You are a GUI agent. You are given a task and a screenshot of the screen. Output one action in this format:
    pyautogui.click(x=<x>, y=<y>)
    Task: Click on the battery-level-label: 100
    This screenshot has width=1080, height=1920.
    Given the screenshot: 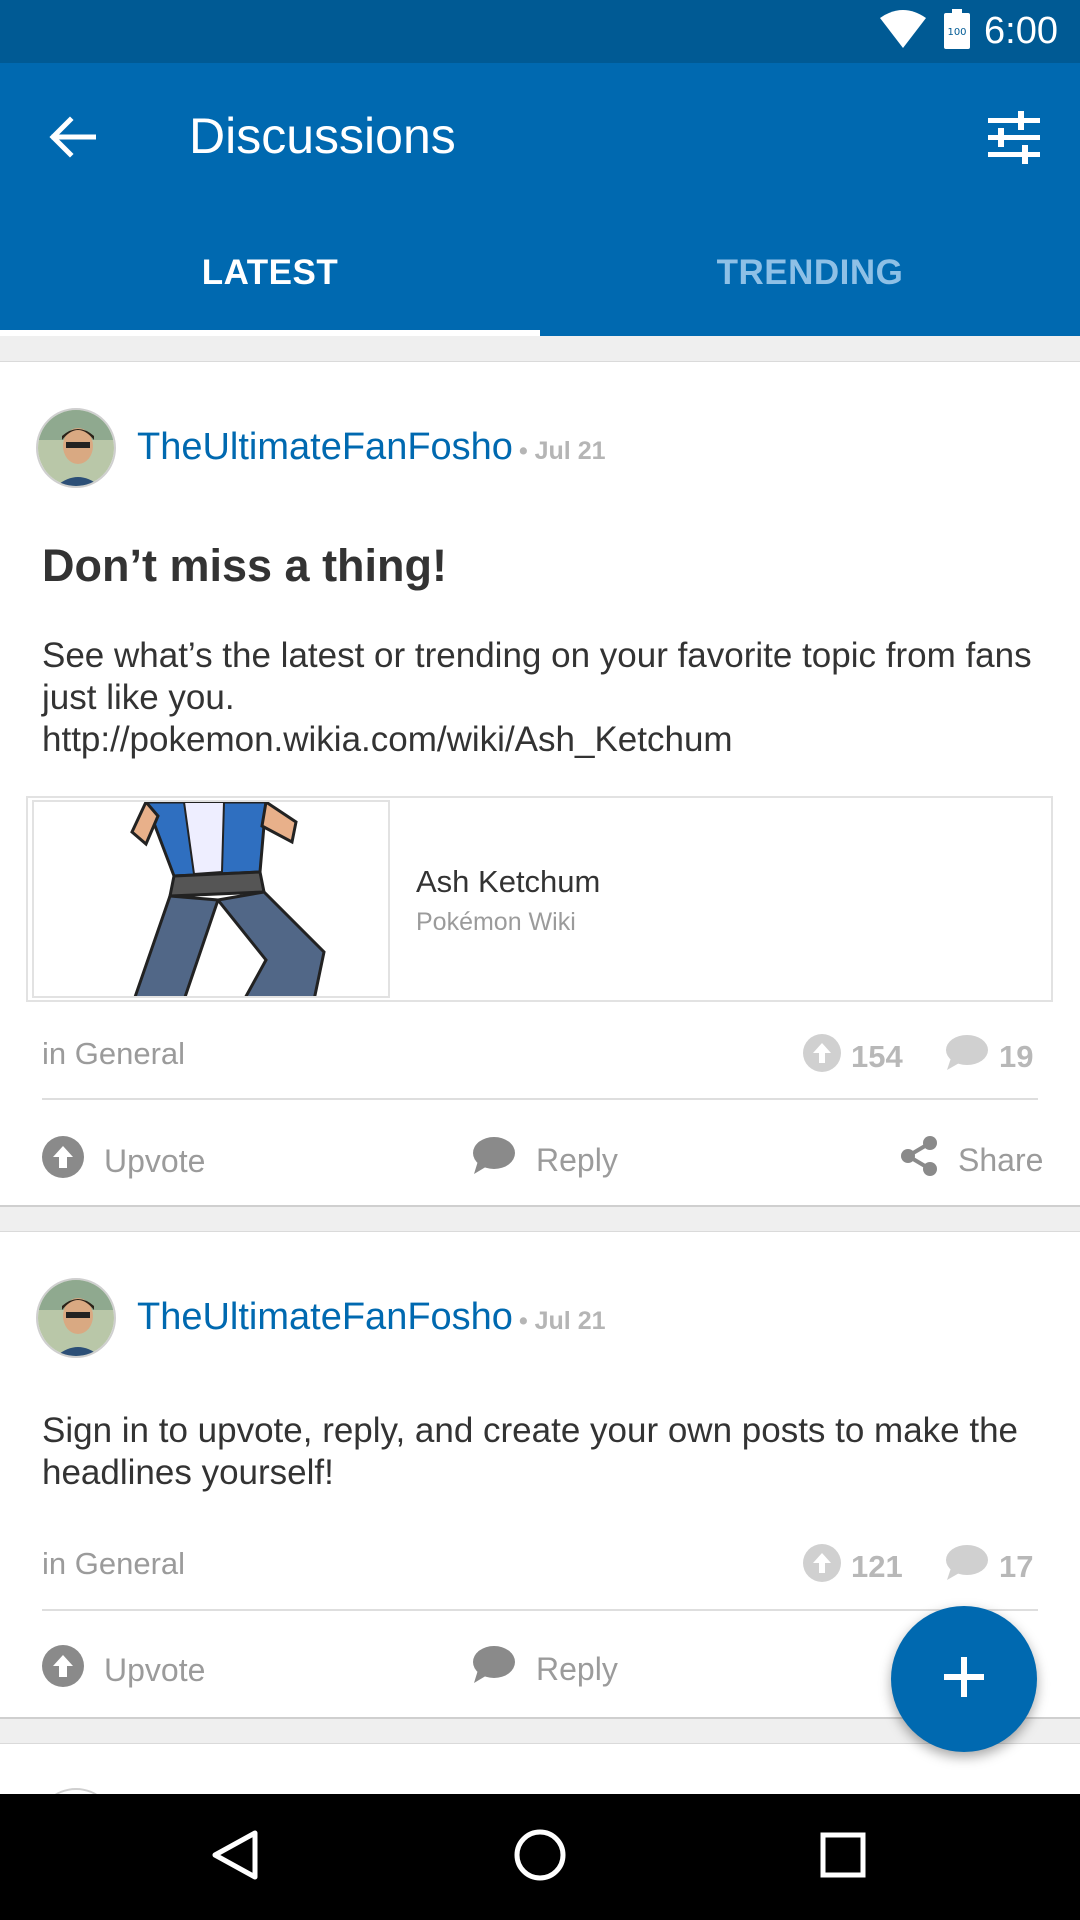 What is the action you would take?
    pyautogui.click(x=956, y=32)
    